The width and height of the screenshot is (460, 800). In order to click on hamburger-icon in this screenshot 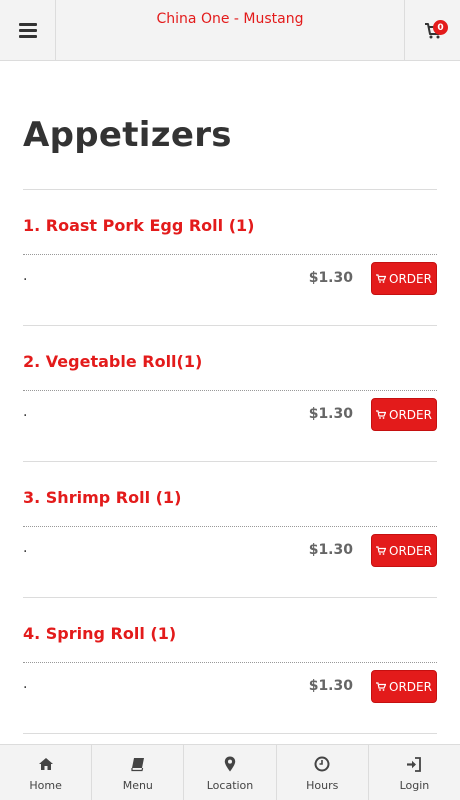, I will do `click(27, 30)`.